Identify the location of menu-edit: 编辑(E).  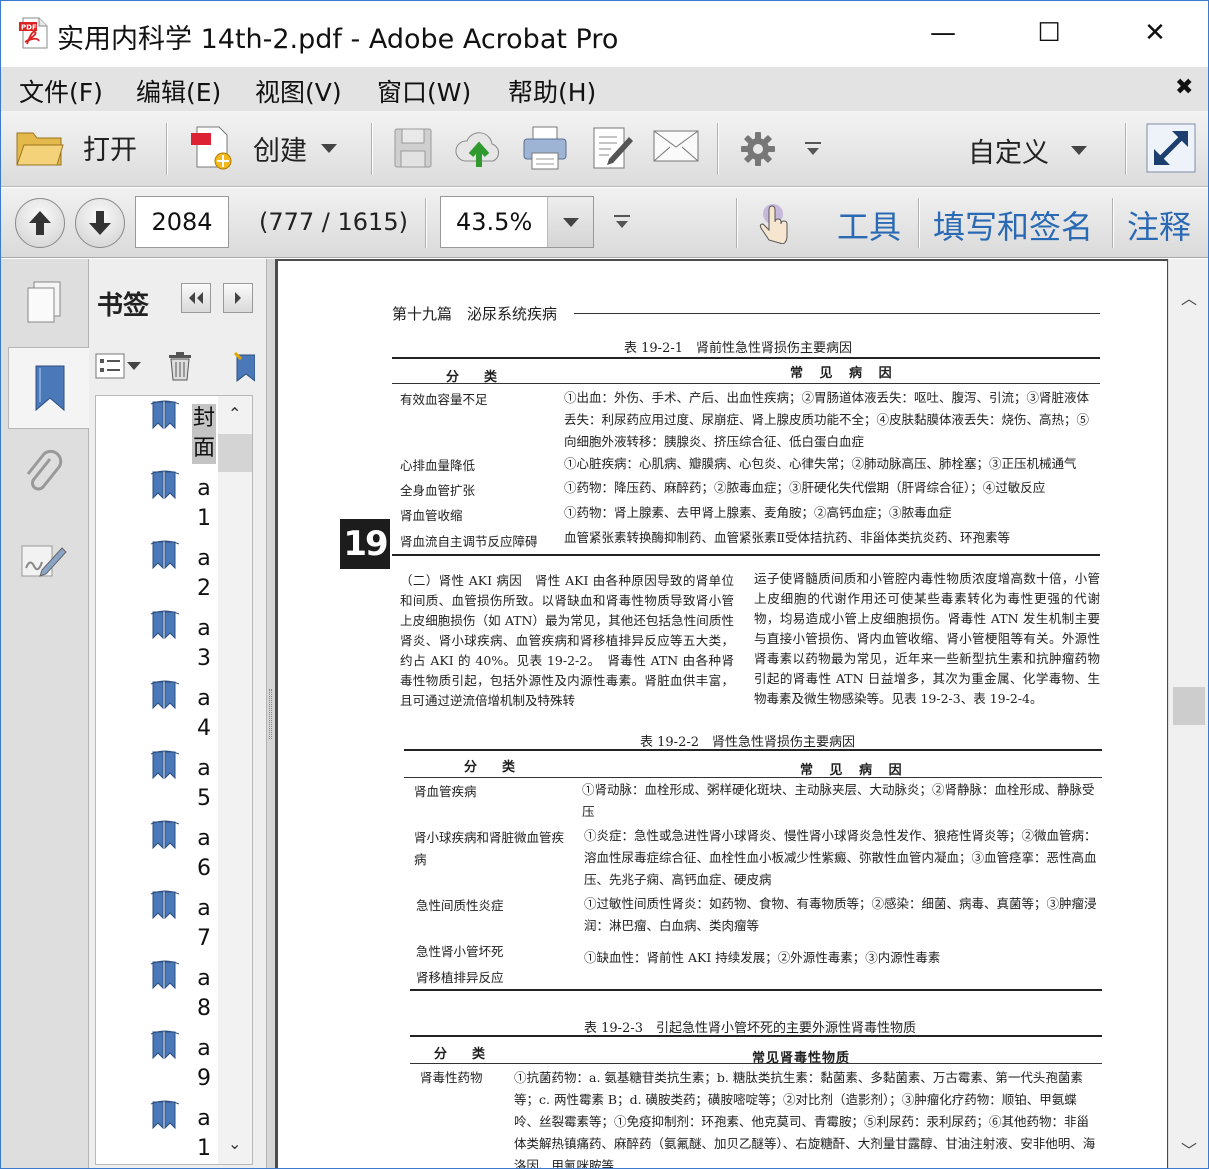
(178, 91).